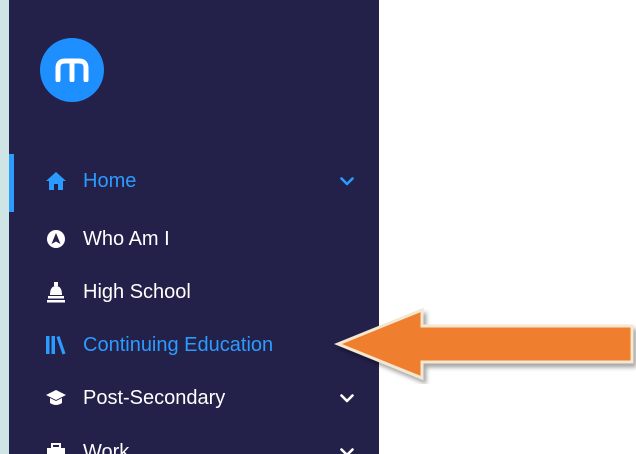 The height and width of the screenshot is (454, 636). Describe the element at coordinates (4, 227) in the screenshot. I see `left-edge-strip` at that location.